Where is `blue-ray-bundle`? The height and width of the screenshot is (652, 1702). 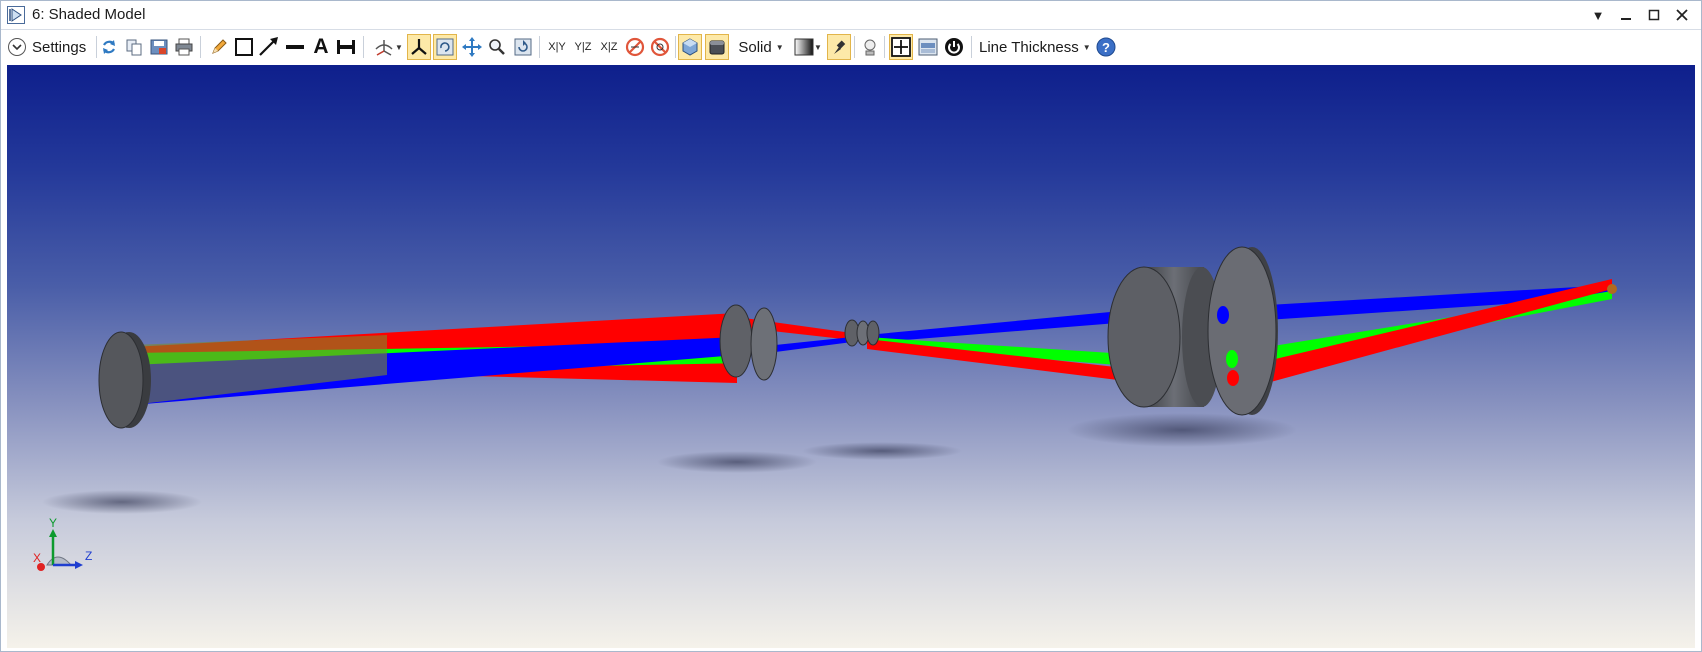
blue-ray-bundle is located at coordinates (1004, 326).